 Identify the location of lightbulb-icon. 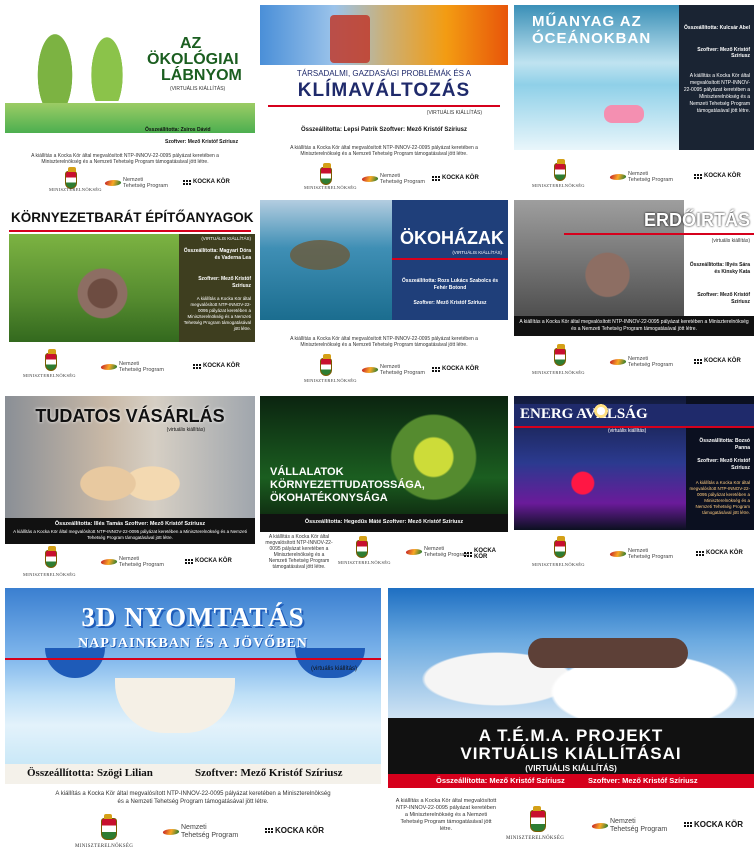
(601, 411).